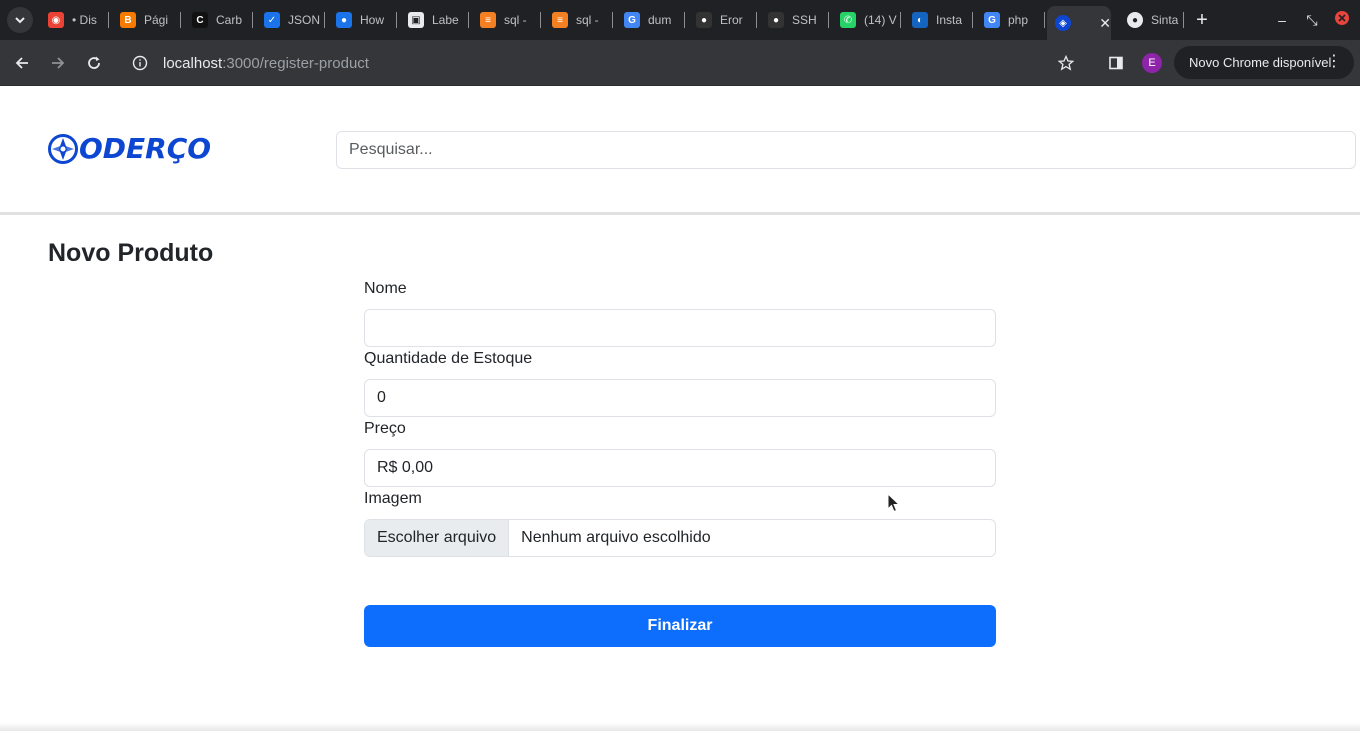 This screenshot has height=731, width=1360. Describe the element at coordinates (587, 20) in the screenshot. I see `tab-title: sql -` at that location.